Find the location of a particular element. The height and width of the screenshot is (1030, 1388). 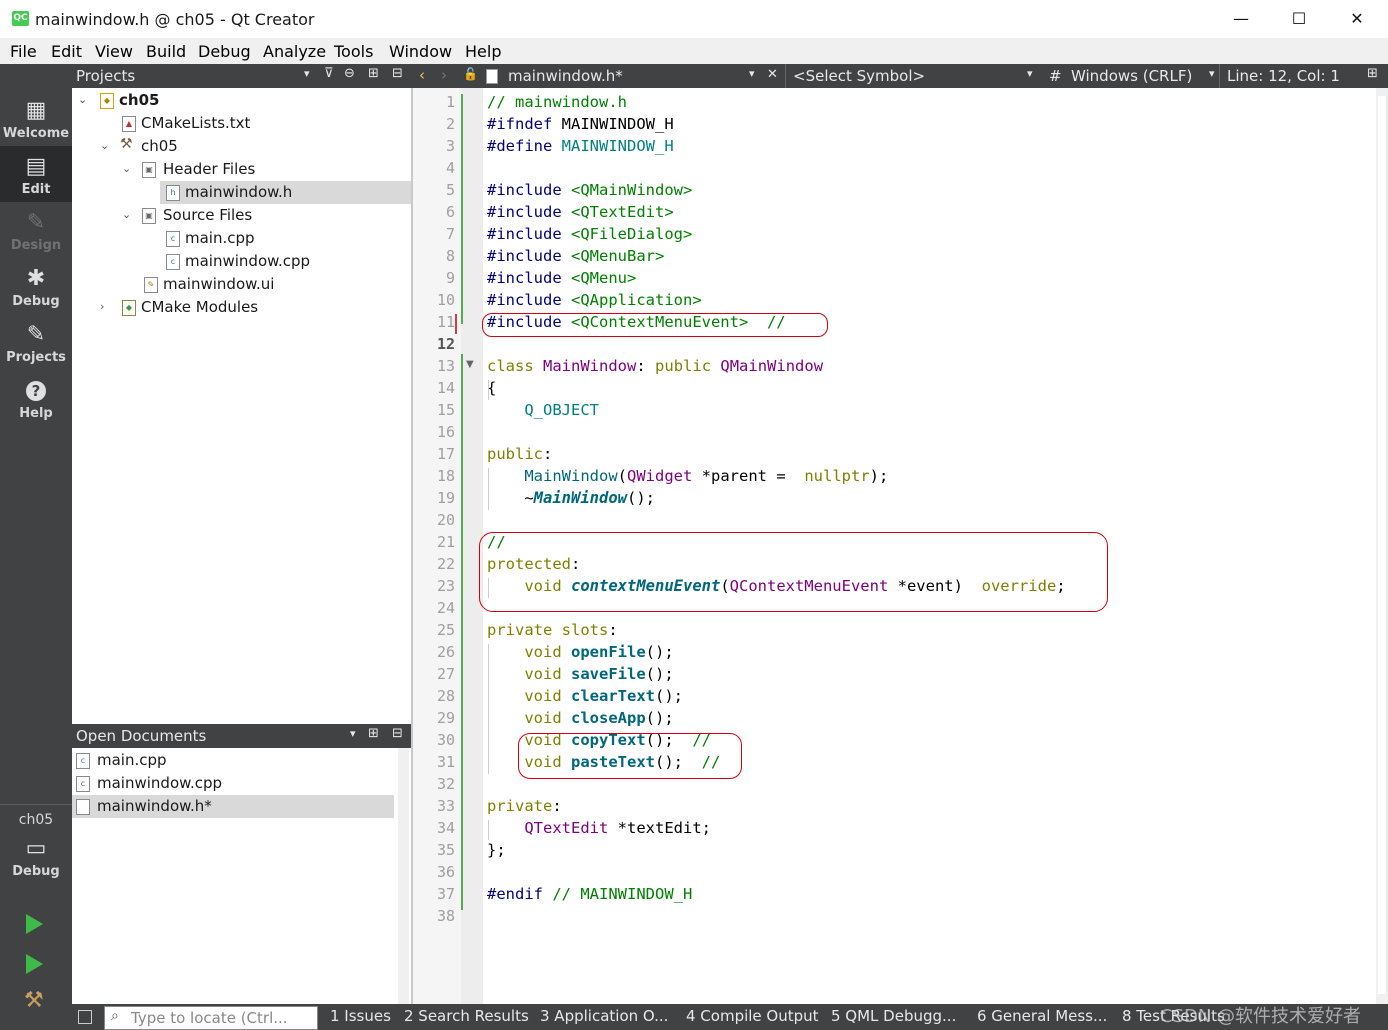

fold-arrow-icon: ▼ is located at coordinates (470, 364).